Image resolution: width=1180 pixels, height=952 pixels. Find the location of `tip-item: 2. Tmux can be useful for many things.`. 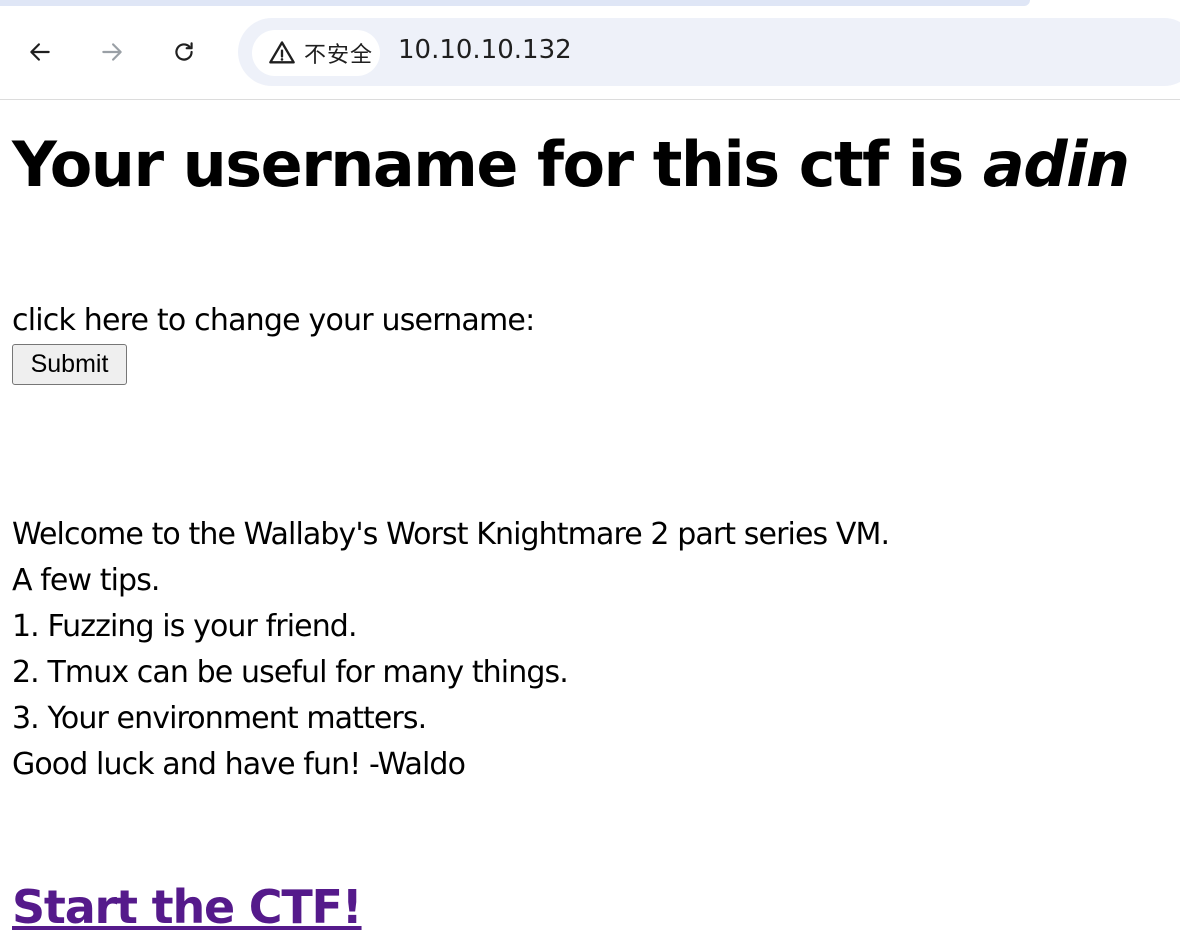

tip-item: 2. Tmux can be useful for many things. is located at coordinates (290, 672).